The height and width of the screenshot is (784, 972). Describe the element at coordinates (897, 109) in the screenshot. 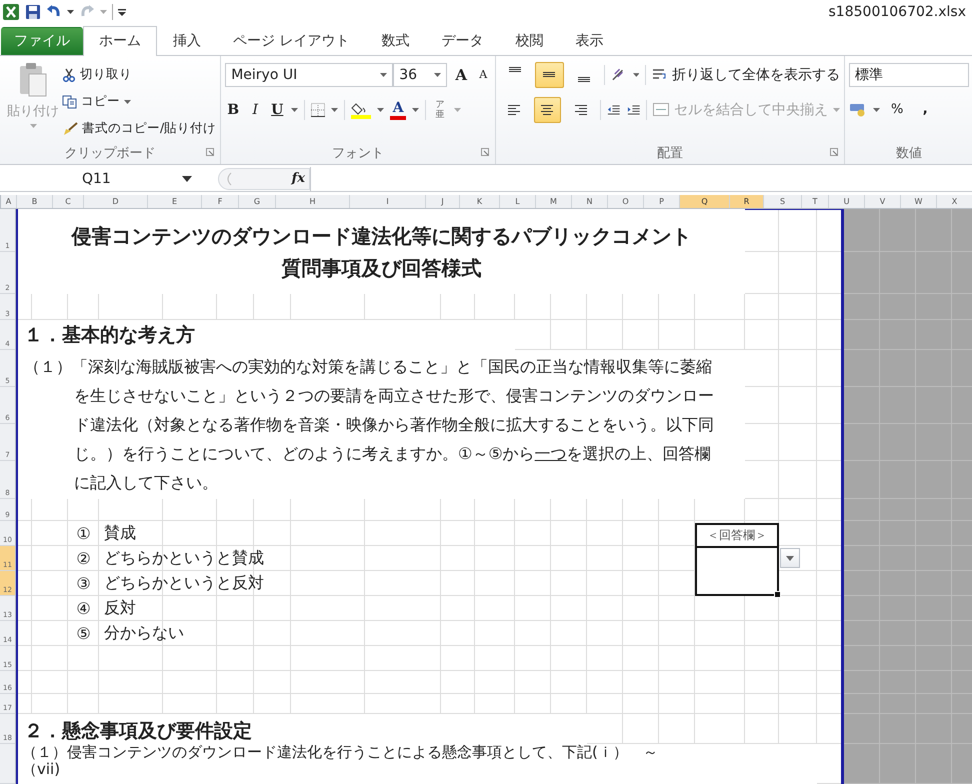

I see `percent-style-button: %` at that location.